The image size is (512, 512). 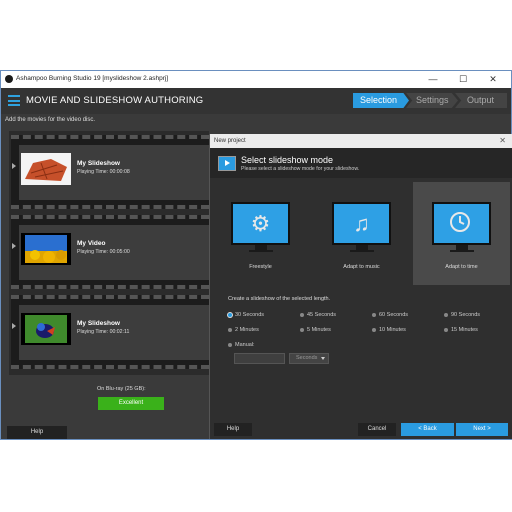 I want to click on option-90-seconds: 90 Seconds, so click(x=462, y=316).